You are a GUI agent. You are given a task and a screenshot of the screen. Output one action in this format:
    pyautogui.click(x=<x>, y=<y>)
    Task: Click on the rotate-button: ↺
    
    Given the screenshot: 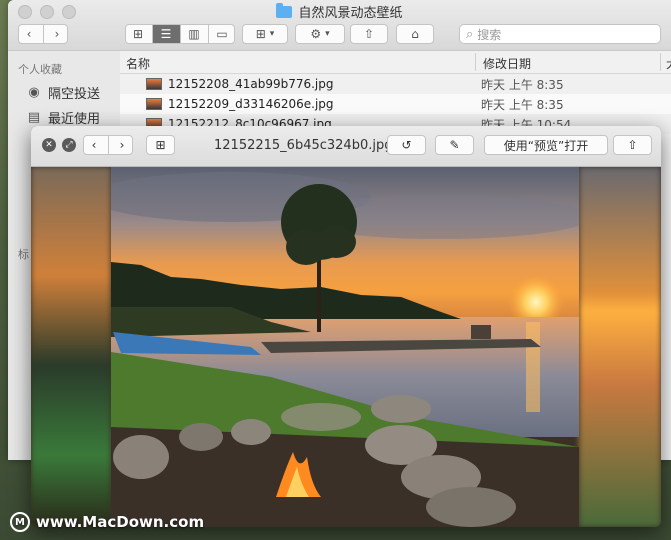 What is the action you would take?
    pyautogui.click(x=406, y=145)
    